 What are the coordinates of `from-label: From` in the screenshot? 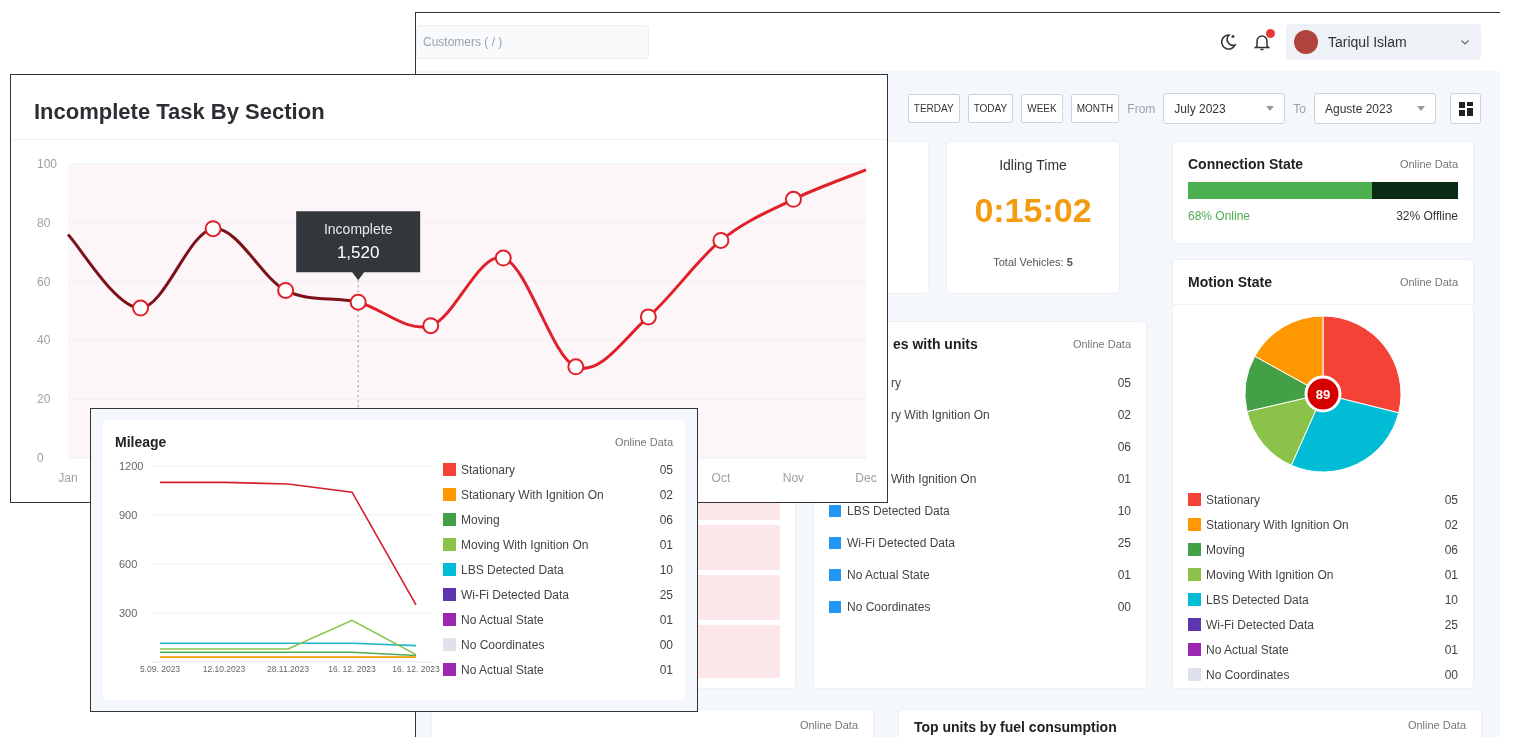 It's located at (1141, 108).